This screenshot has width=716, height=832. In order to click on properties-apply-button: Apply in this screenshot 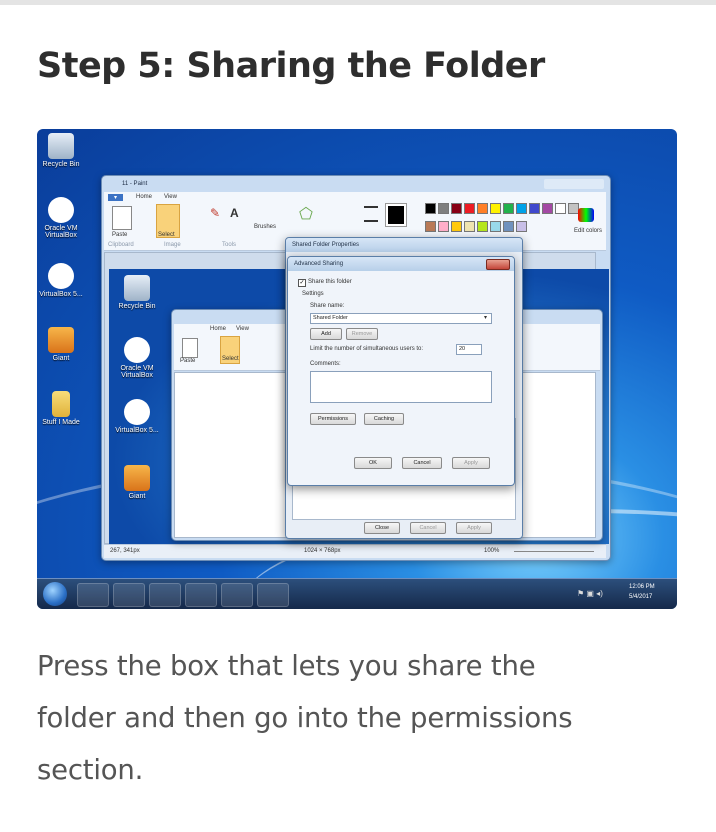, I will do `click(474, 528)`.